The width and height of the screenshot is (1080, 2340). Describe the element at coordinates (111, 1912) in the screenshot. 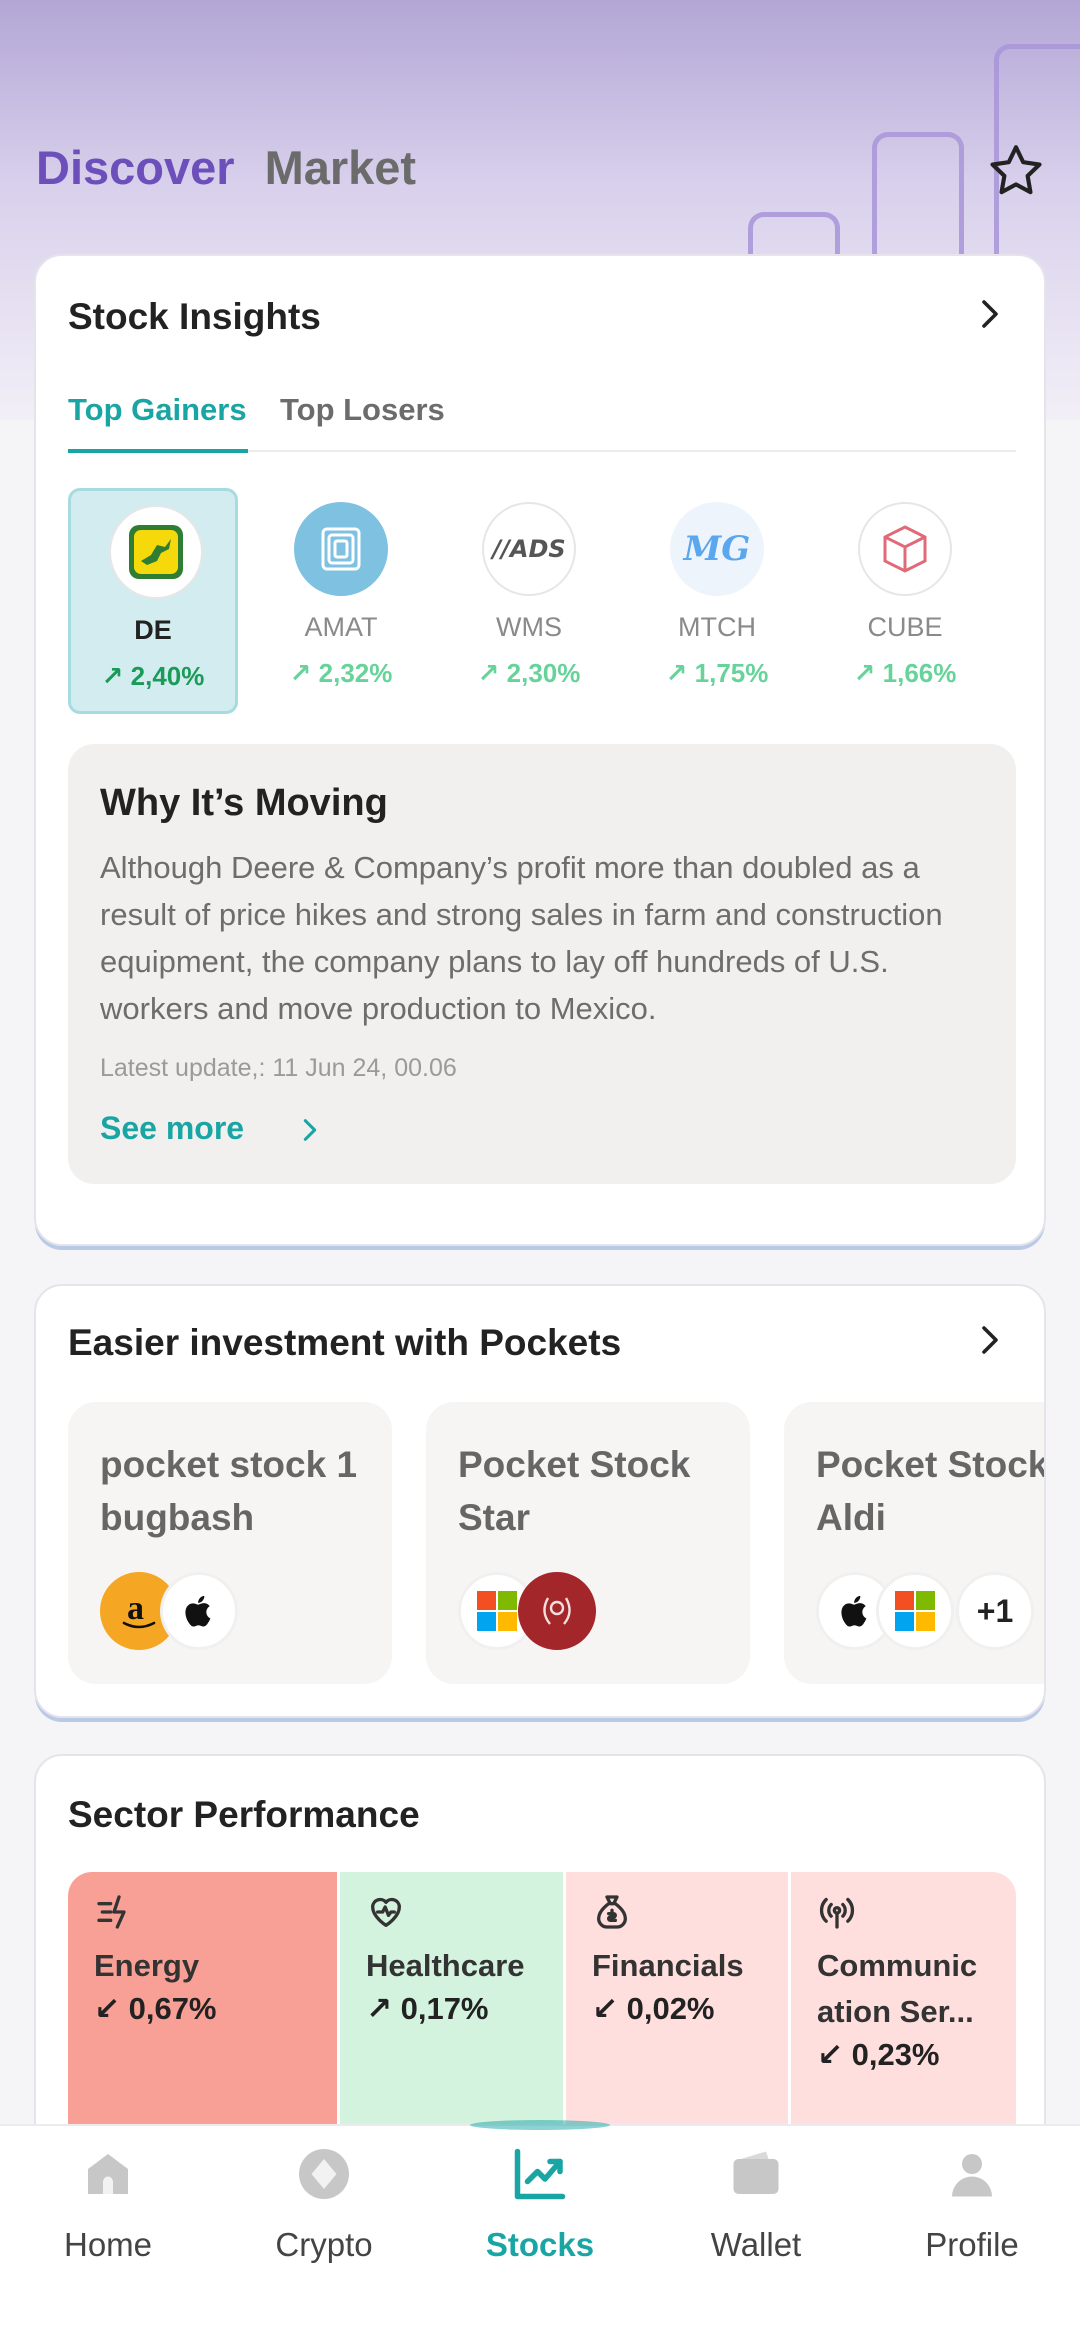

I see `bolt-icon` at that location.